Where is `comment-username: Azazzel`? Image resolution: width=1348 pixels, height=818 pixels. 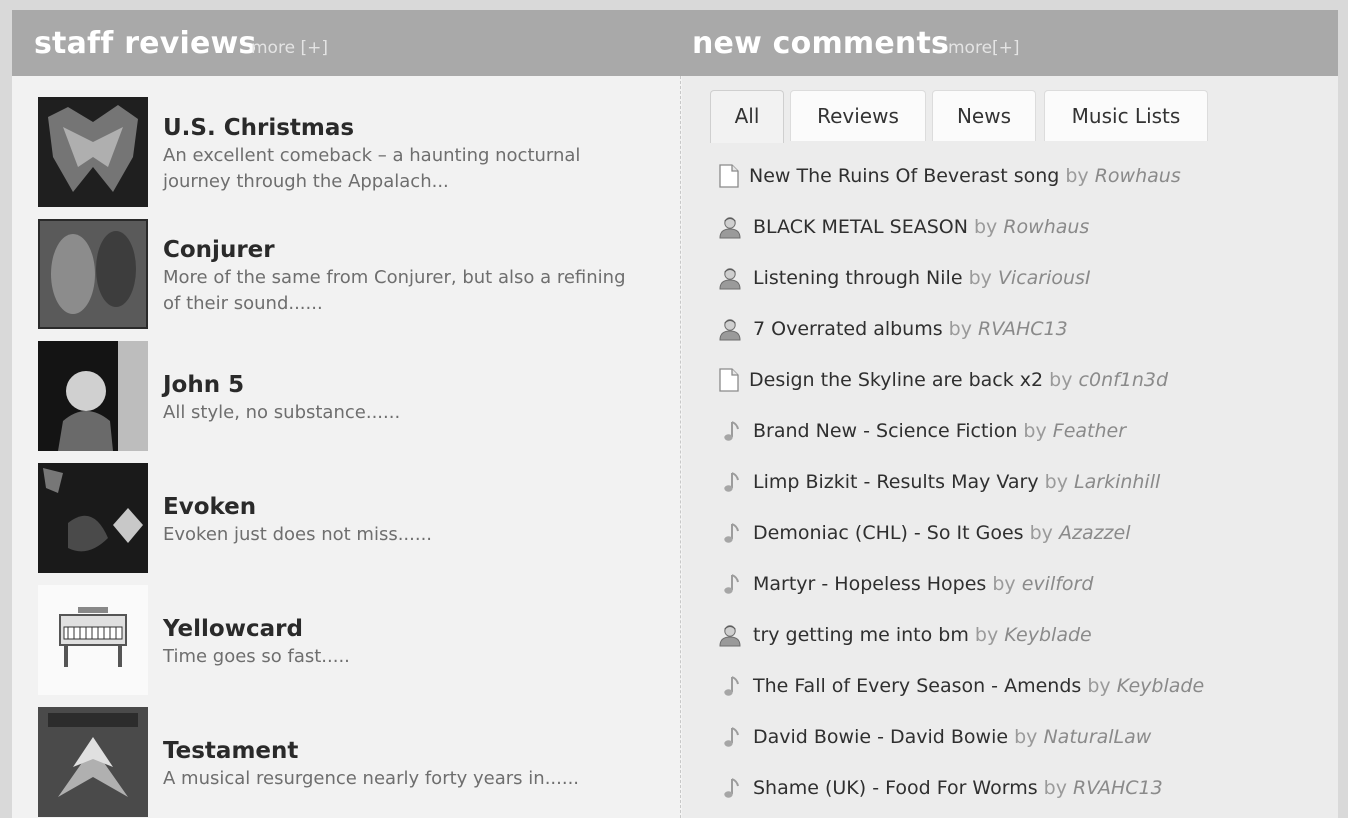 comment-username: Azazzel is located at coordinates (1095, 533).